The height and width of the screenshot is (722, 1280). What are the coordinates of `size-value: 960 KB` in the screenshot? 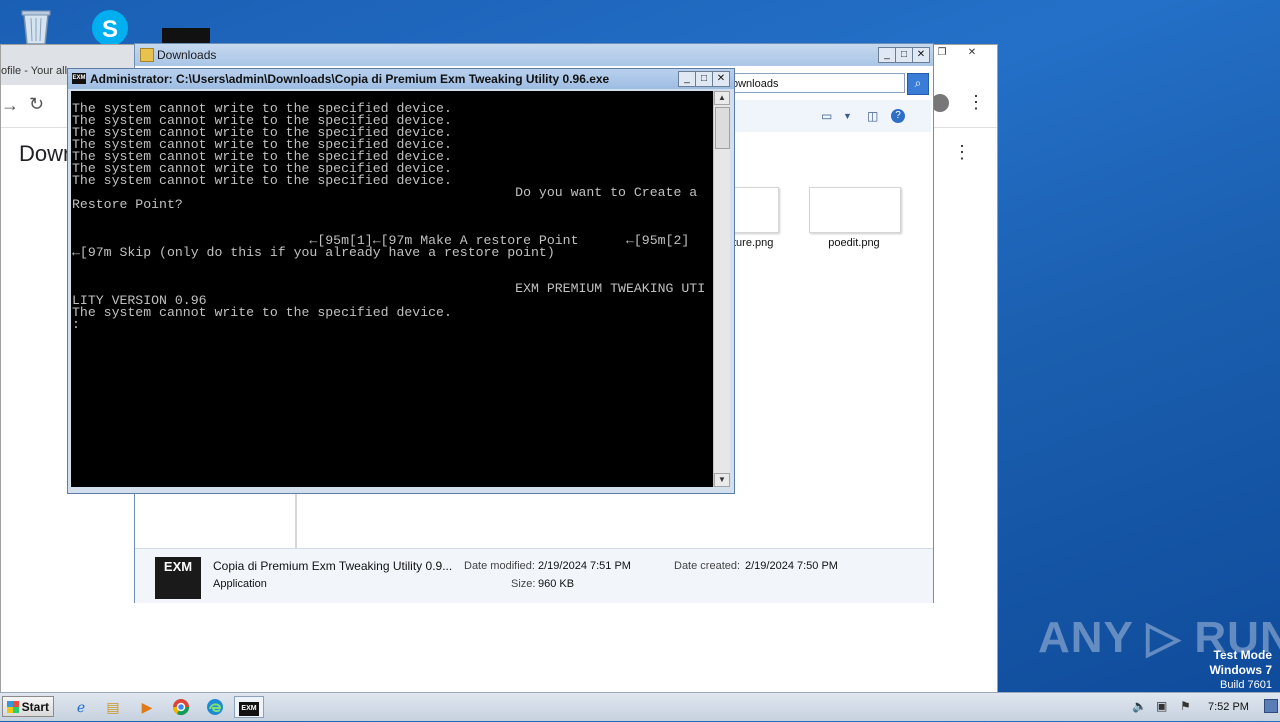 It's located at (556, 584).